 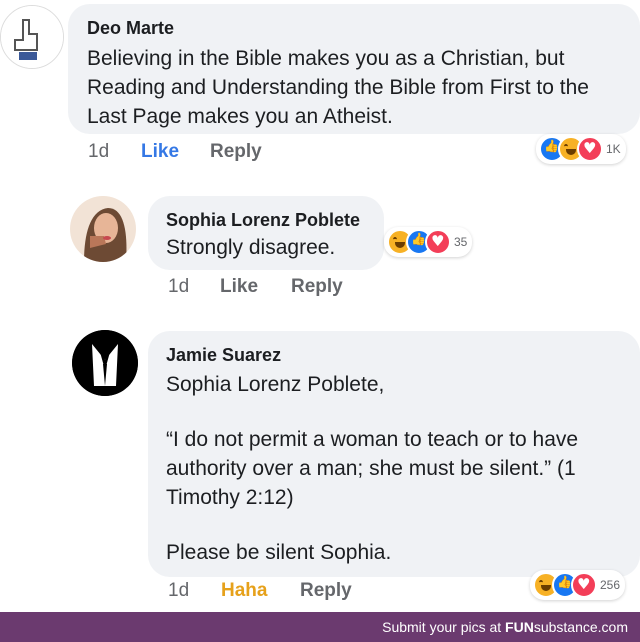 What do you see at coordinates (610, 585) in the screenshot?
I see `reaction-count: 256` at bounding box center [610, 585].